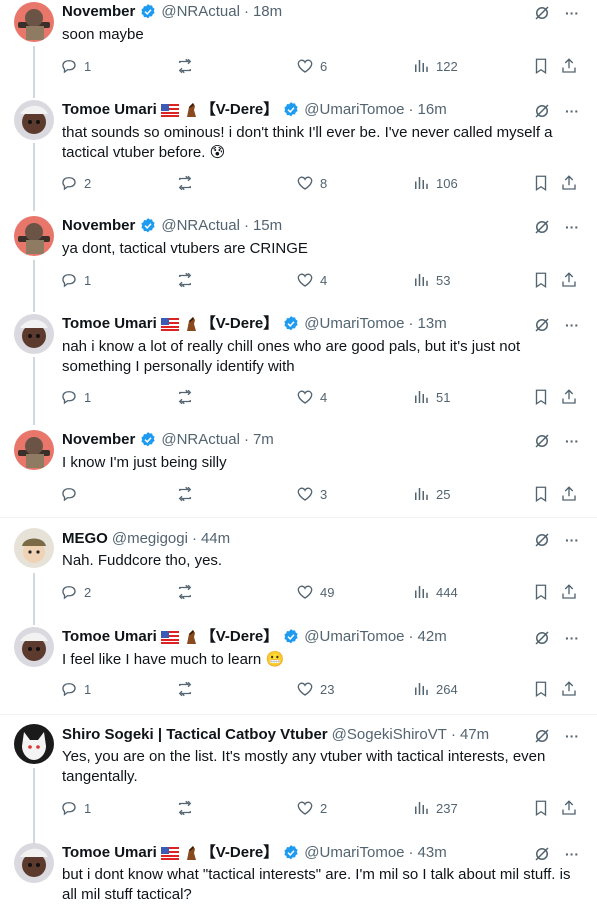 This screenshot has width=597, height=905. Describe the element at coordinates (311, 494) in the screenshot. I see `like-button: 3` at that location.